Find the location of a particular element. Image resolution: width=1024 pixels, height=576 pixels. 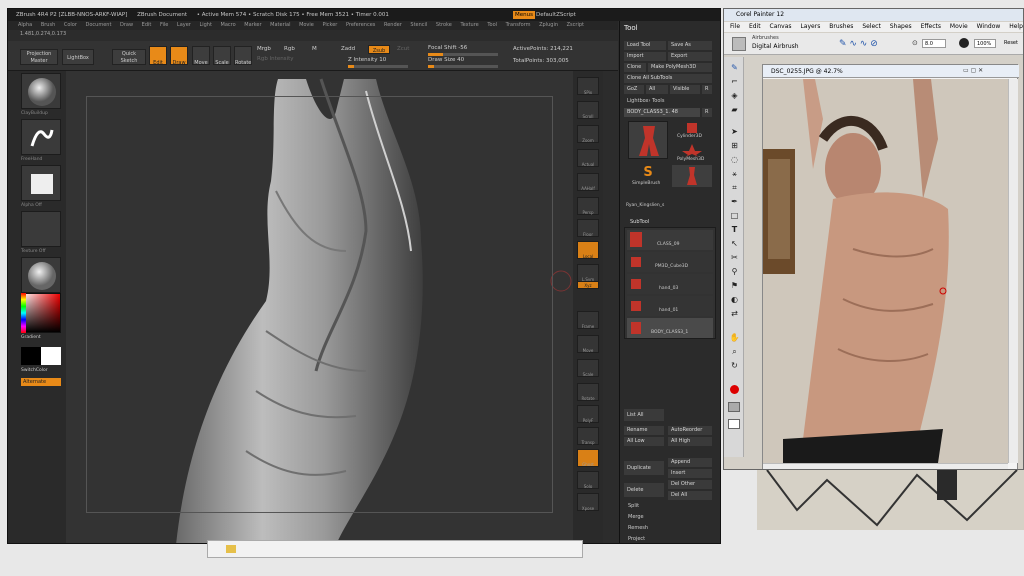

menu-brush: Brush is located at coordinates (48, 25).